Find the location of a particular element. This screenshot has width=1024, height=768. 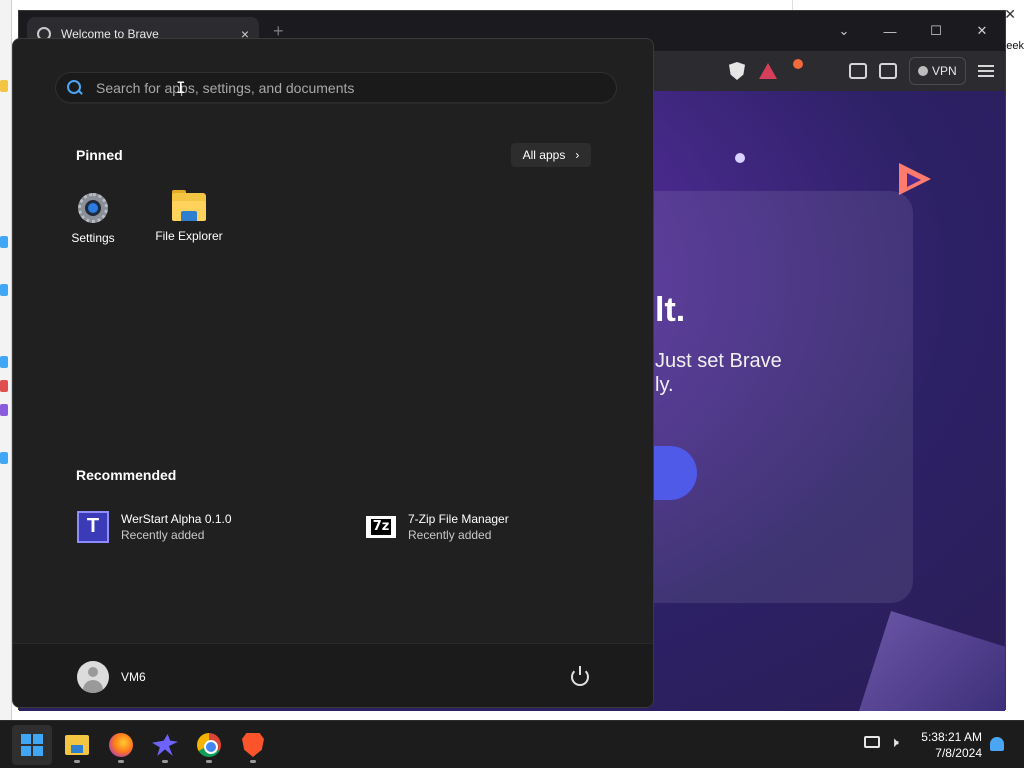

welcome-subtitle-line: ly. is located at coordinates (664, 385).